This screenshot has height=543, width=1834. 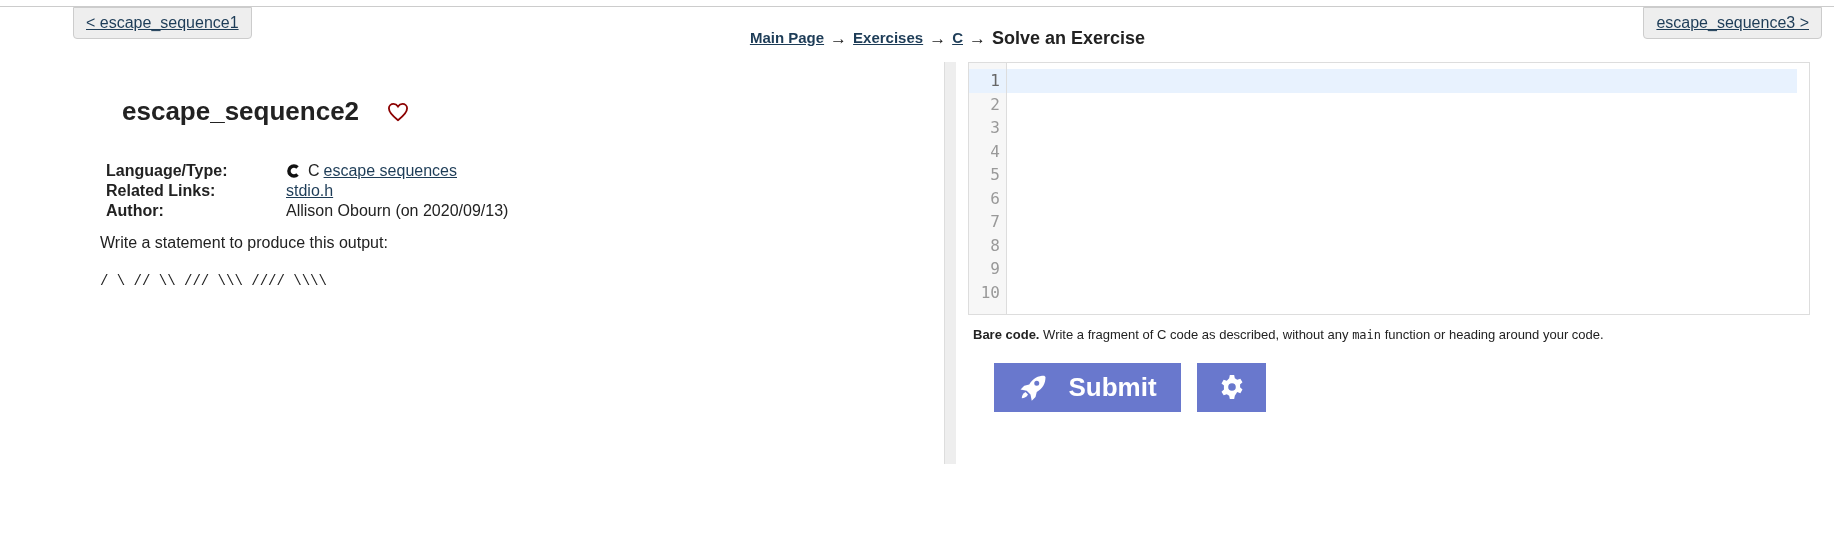 What do you see at coordinates (397, 211) in the screenshot?
I see `author-name: Allison Obourn (on 2020/09/13)` at bounding box center [397, 211].